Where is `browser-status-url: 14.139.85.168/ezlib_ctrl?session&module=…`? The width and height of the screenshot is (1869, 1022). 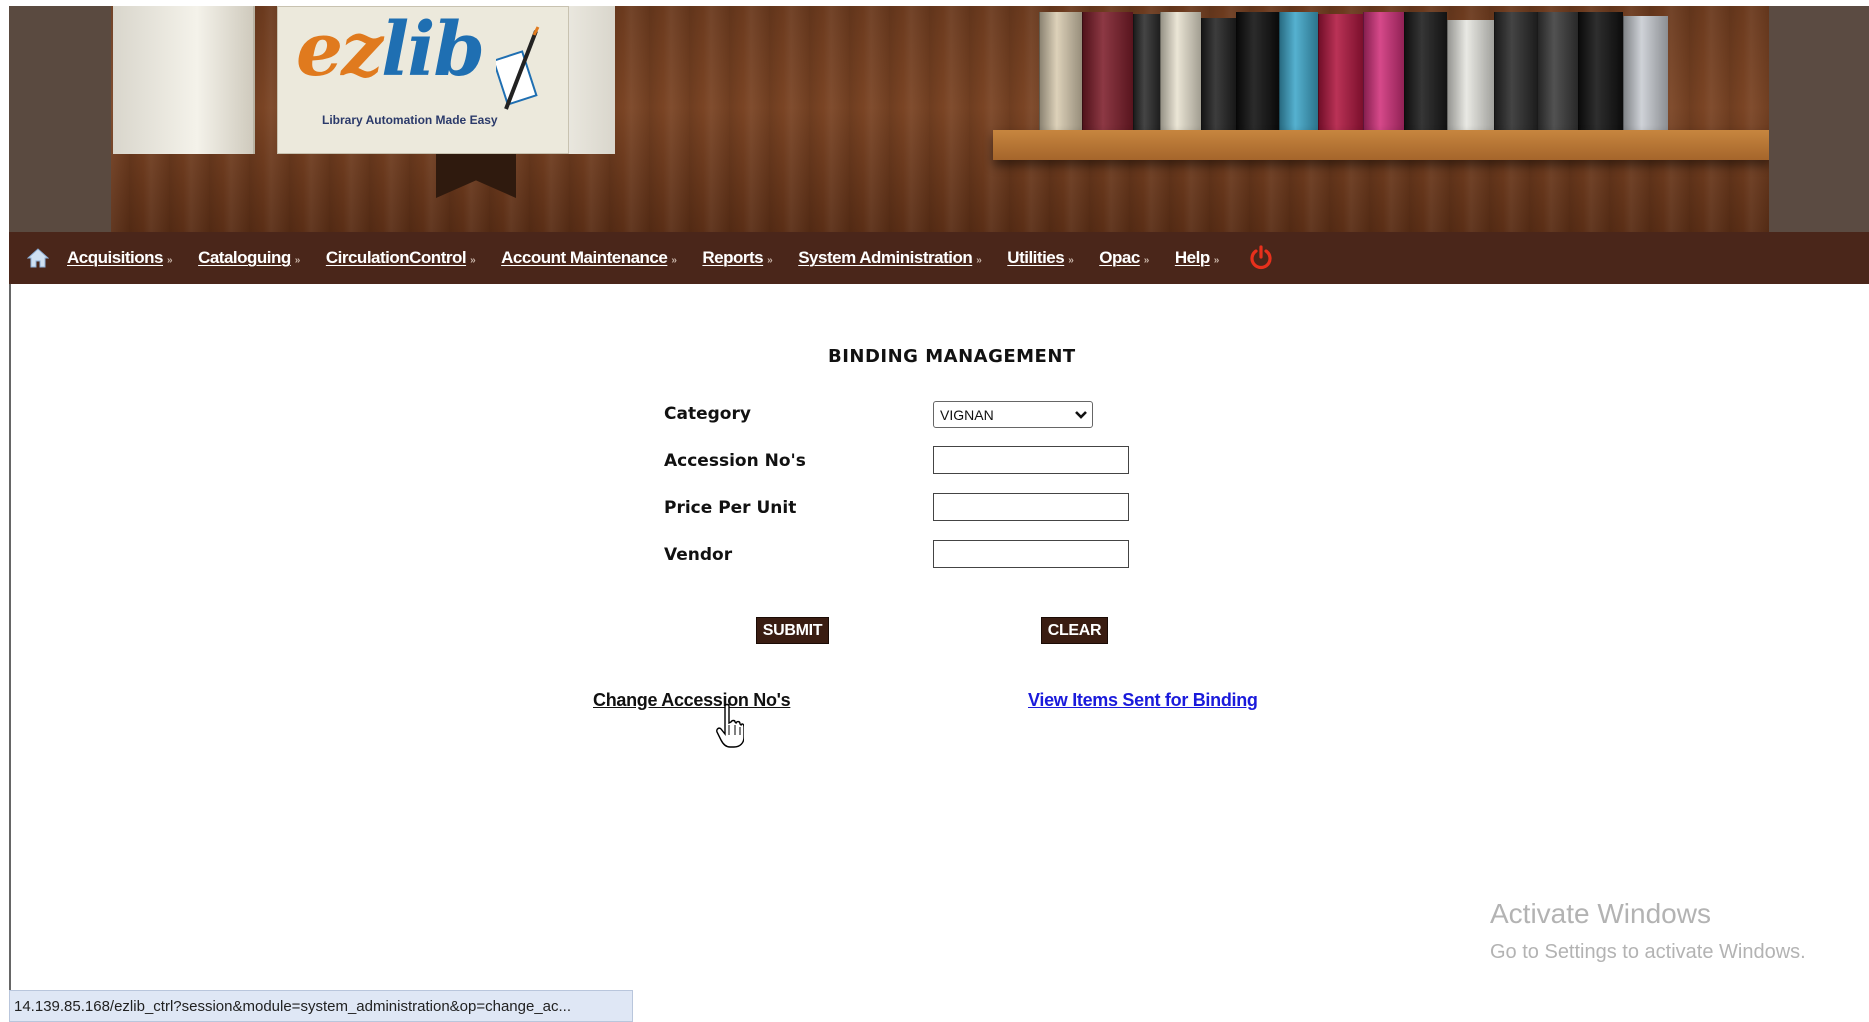 browser-status-url: 14.139.85.168/ezlib_ctrl?session&module=… is located at coordinates (321, 1006).